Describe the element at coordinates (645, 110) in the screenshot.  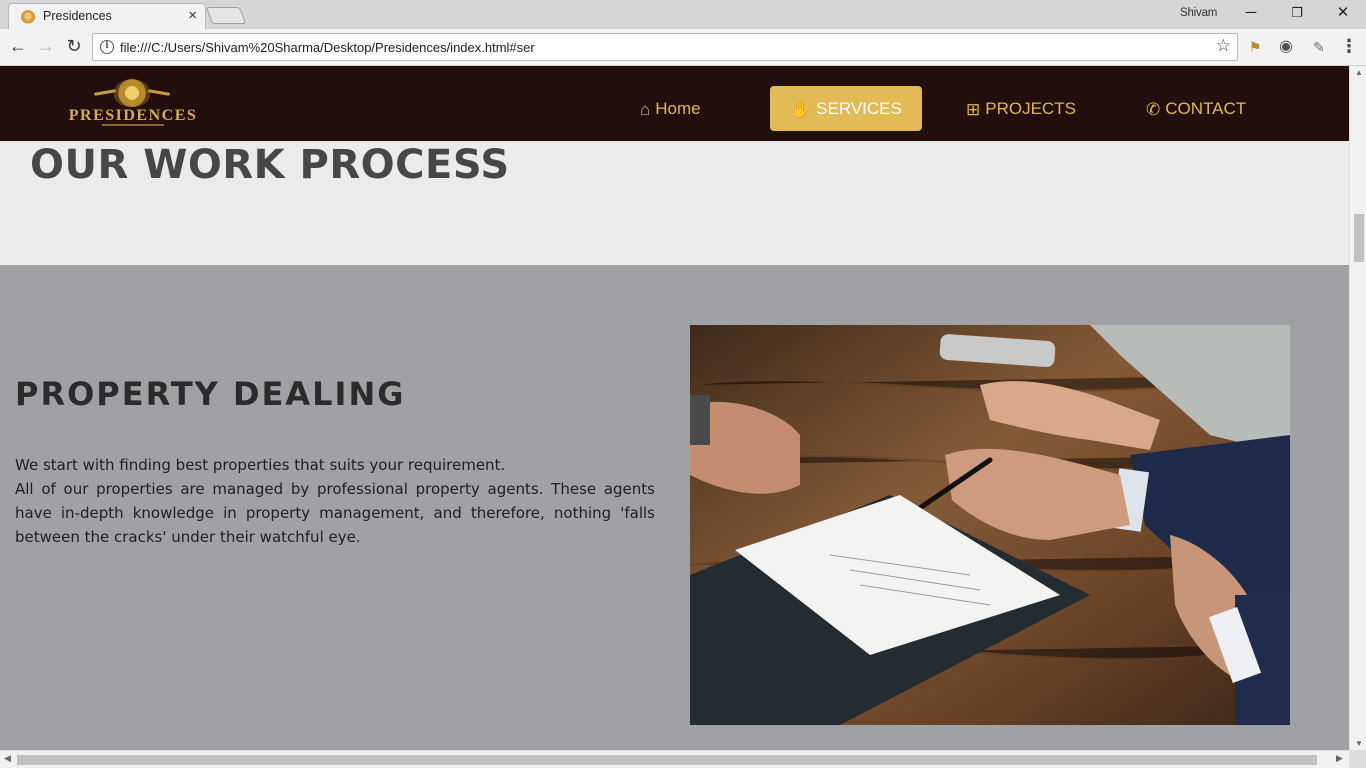
I see `home-icon: ⌂` at that location.